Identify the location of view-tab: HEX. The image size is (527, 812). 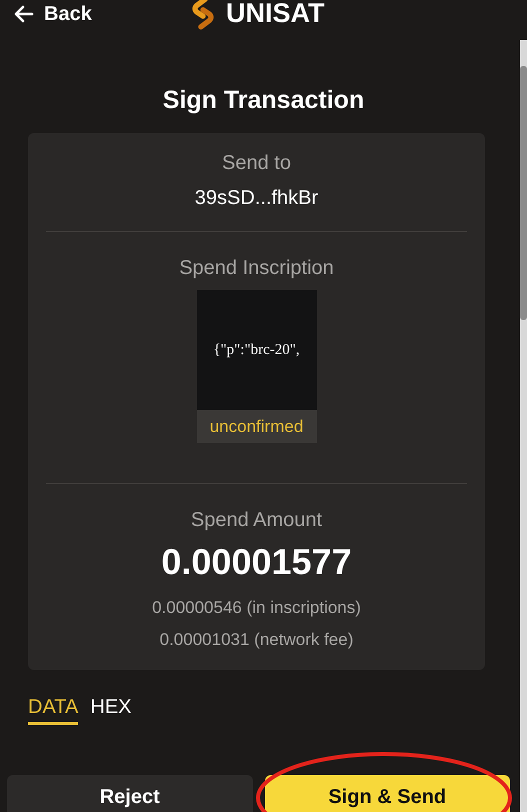
(111, 710).